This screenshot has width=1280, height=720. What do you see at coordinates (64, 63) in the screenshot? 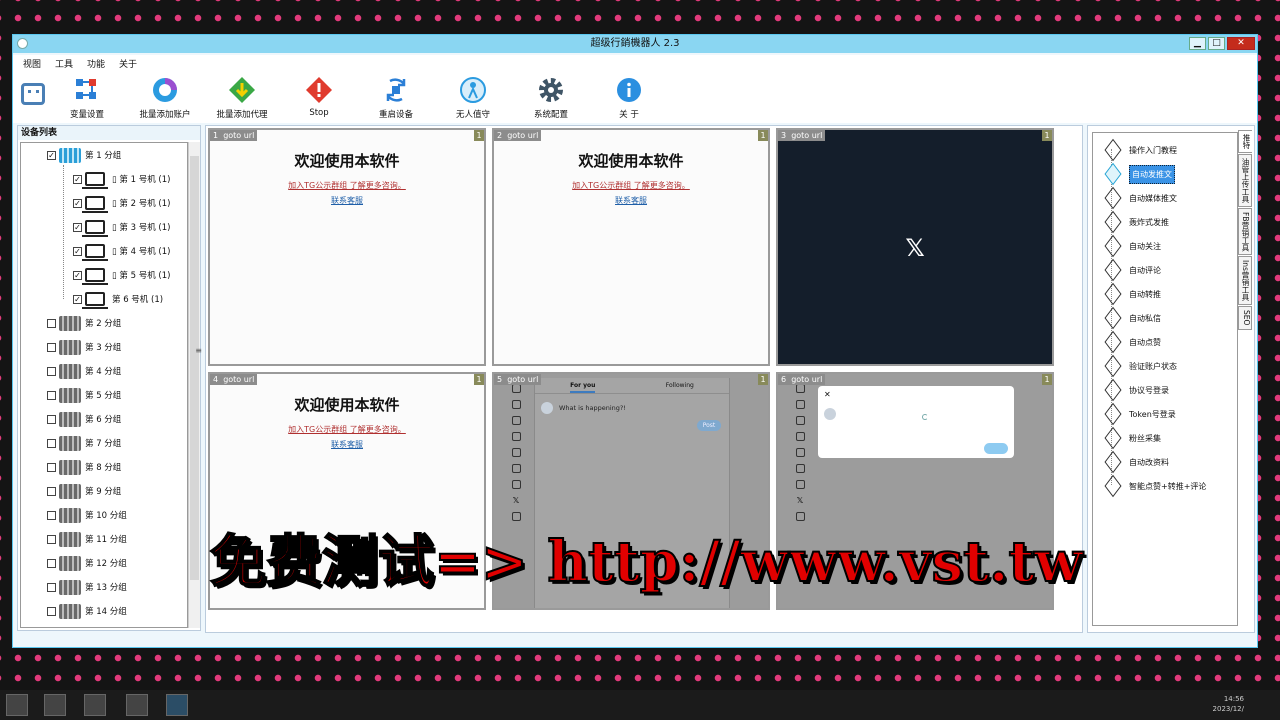
I see `menu-tools: 工具` at bounding box center [64, 63].